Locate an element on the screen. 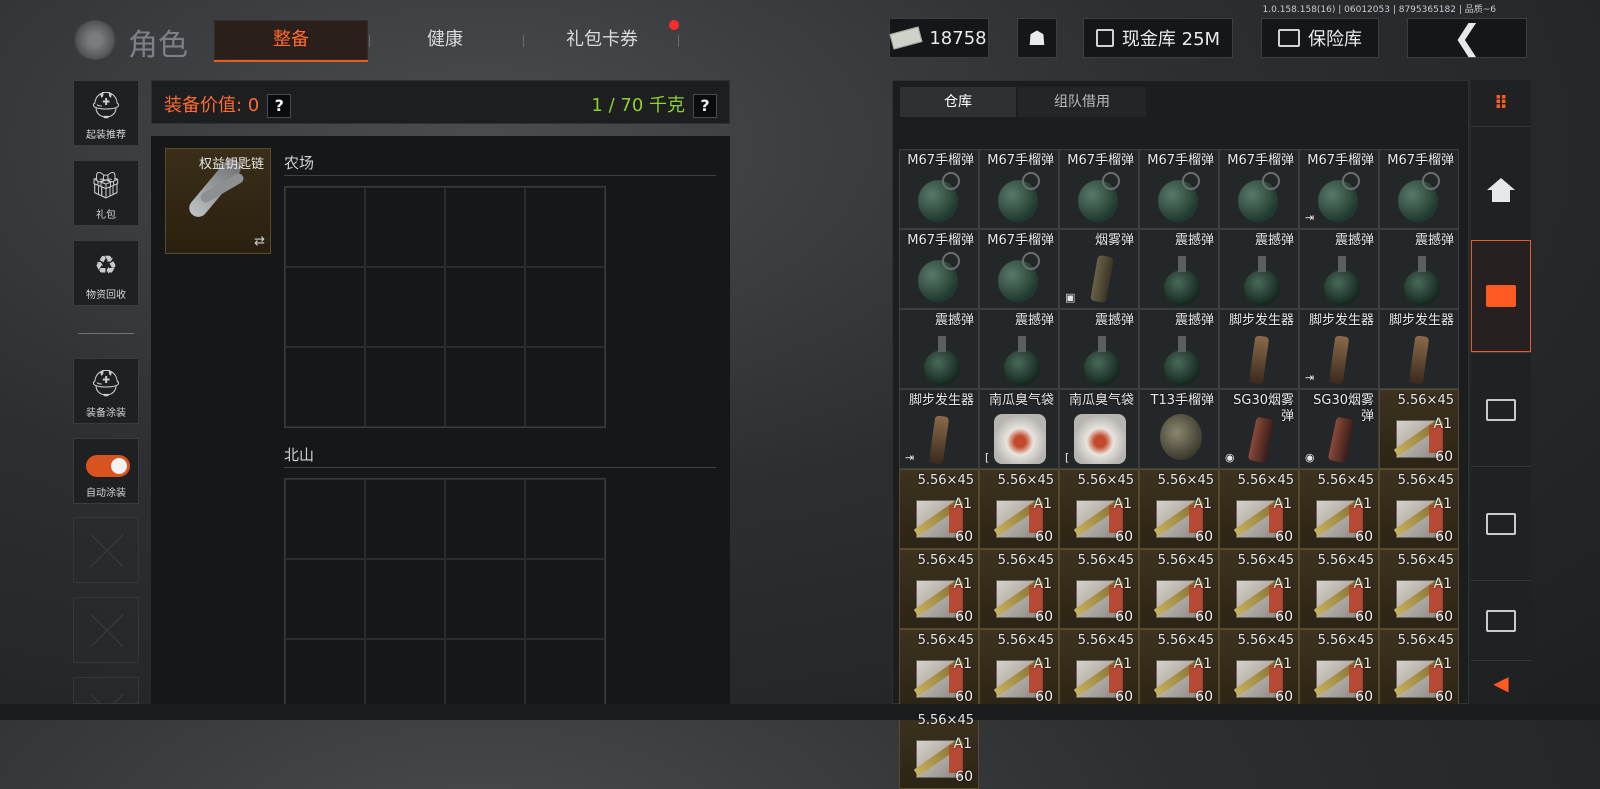 The width and height of the screenshot is (1600, 789). tab-health: 健康 is located at coordinates (445, 40).